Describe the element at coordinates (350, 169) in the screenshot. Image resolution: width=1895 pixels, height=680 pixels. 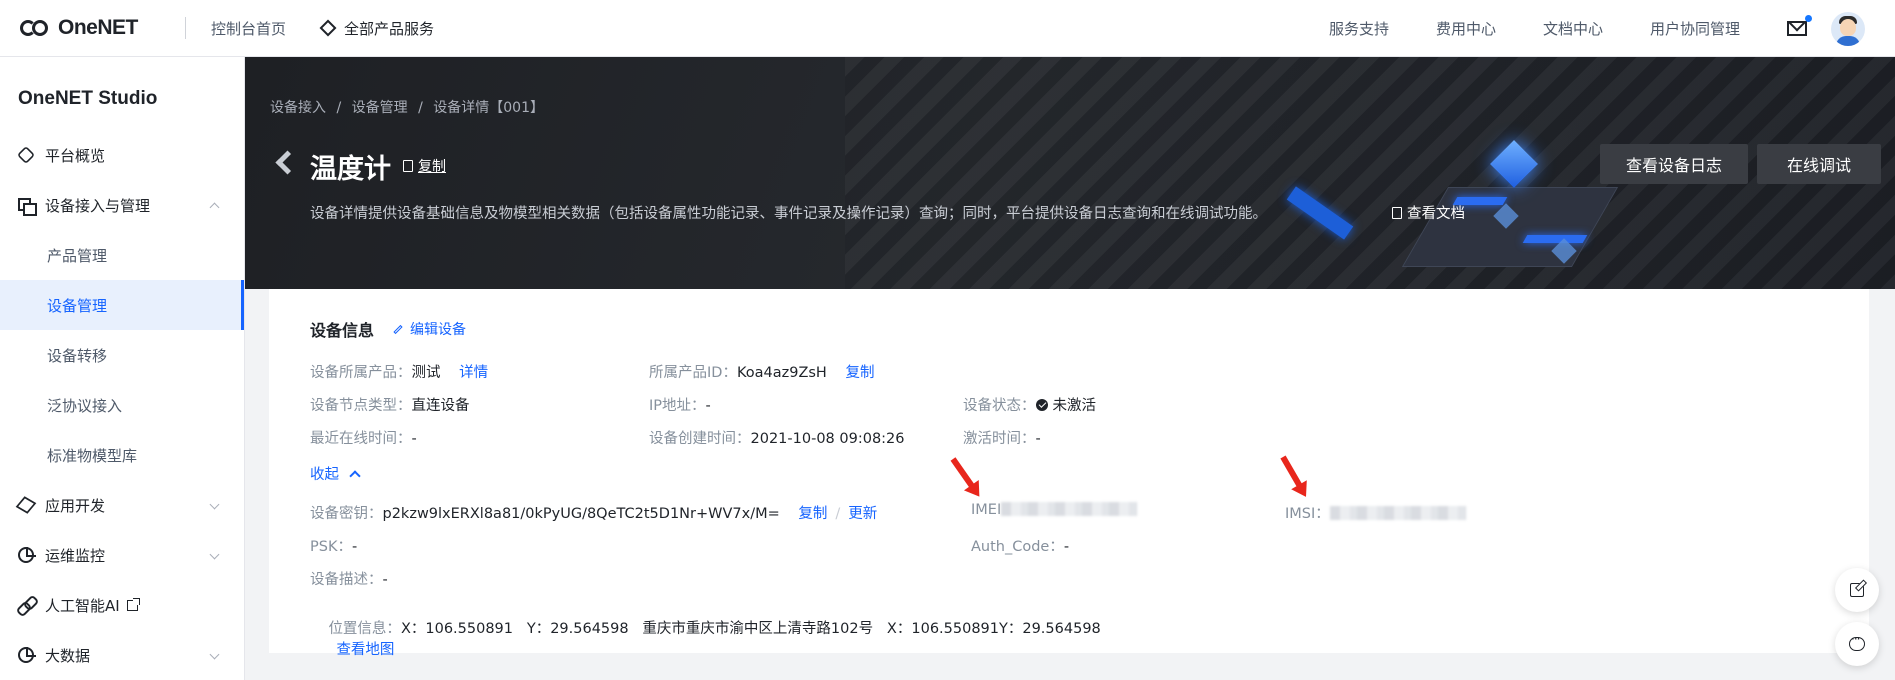
I see `page-title: 温度计` at that location.